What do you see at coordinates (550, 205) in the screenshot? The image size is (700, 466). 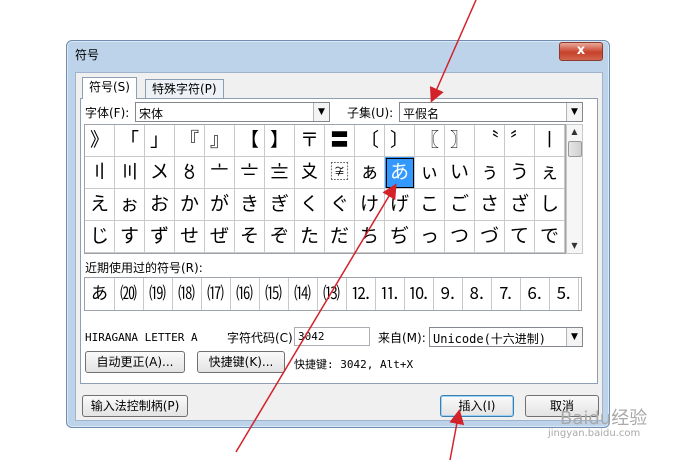 I see `symbol-cell: し` at bounding box center [550, 205].